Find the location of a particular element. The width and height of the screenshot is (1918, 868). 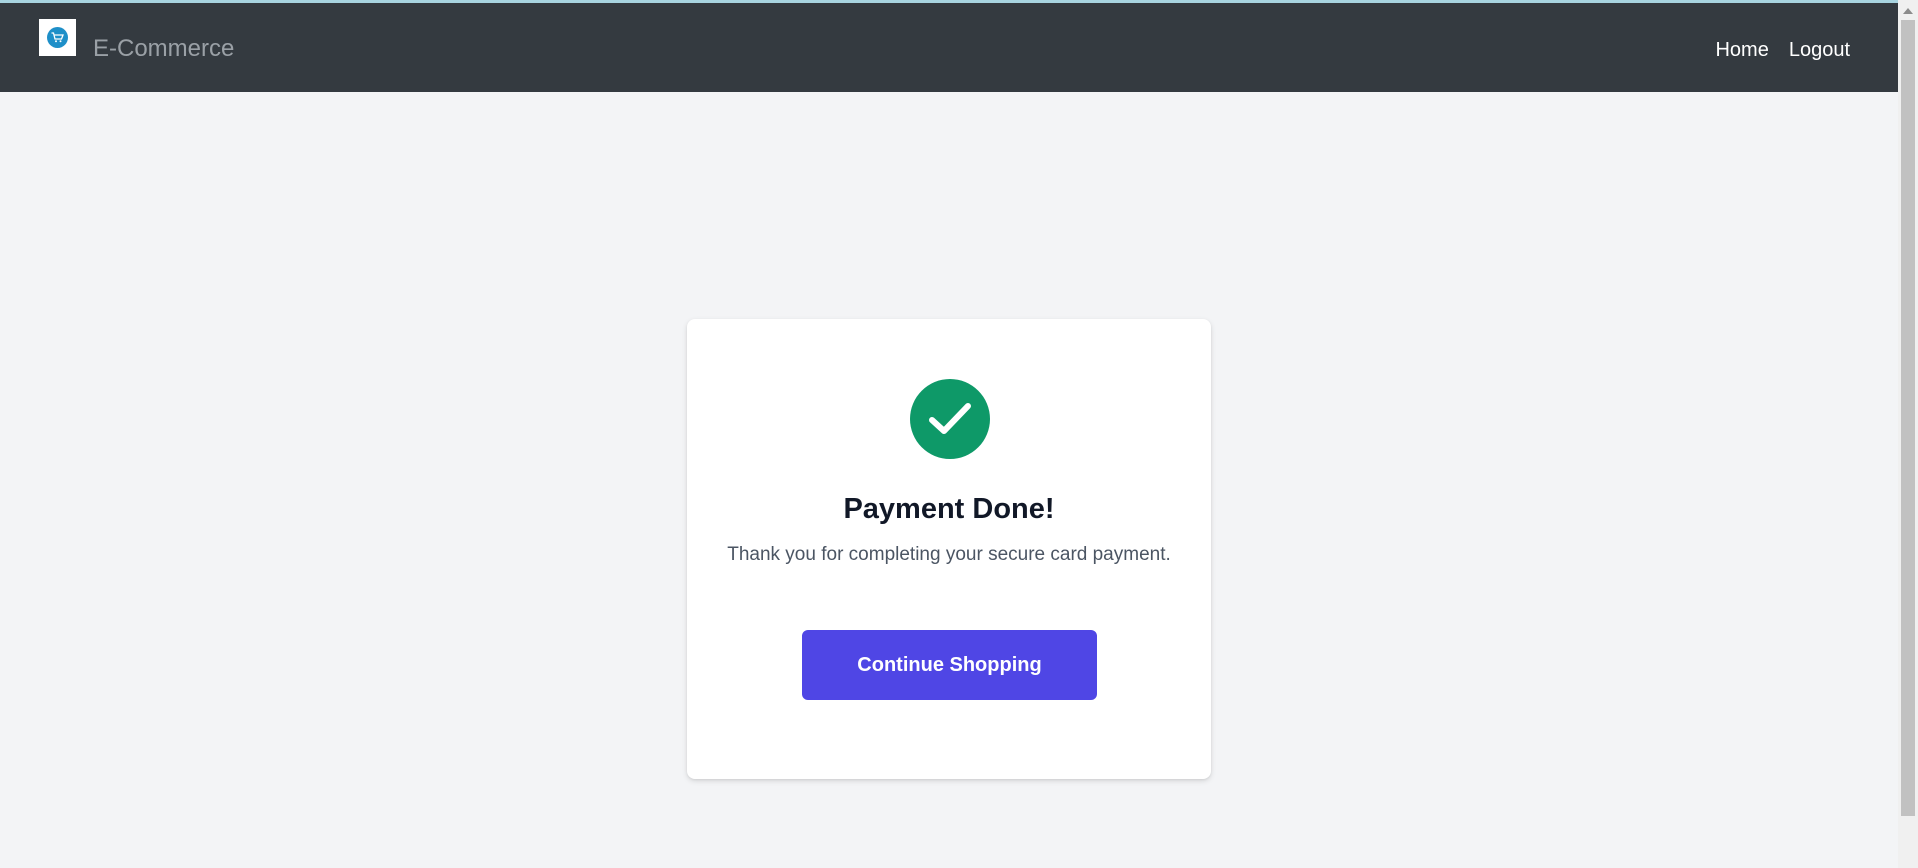

nav-links: Home Logout is located at coordinates (1782, 50).